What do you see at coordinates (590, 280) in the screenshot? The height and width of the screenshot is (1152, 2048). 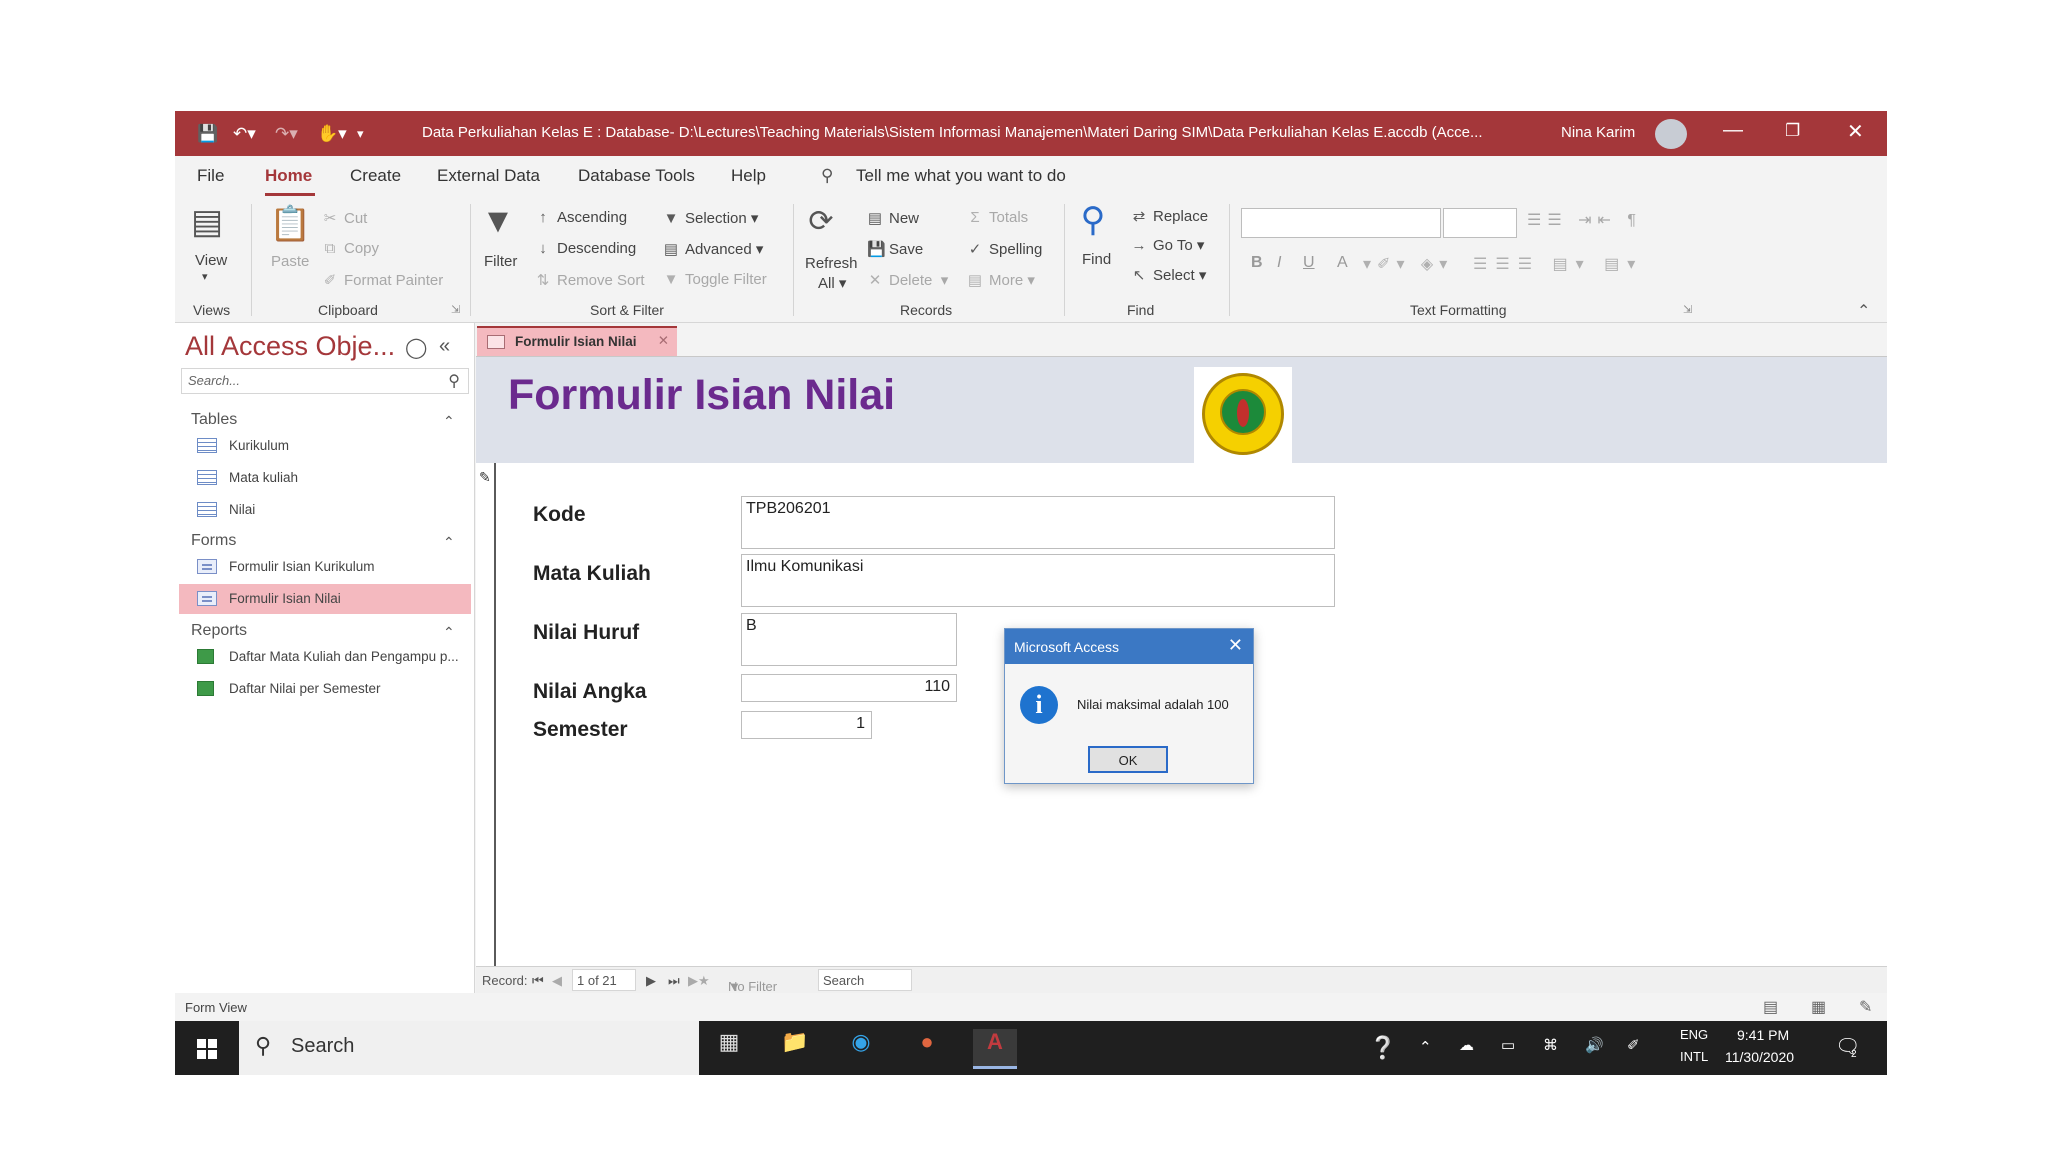 I see `remove-sort-button: ⇅ Remove Sort` at bounding box center [590, 280].